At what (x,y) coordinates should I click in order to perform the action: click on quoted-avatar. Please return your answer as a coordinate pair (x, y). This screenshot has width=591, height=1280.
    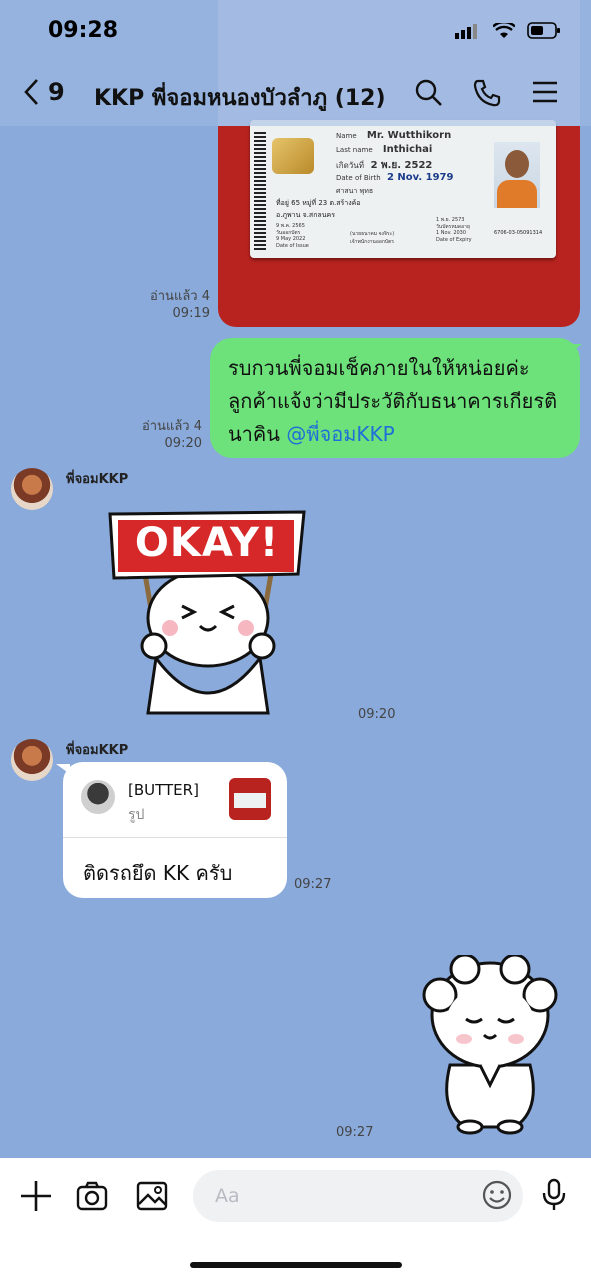
    Looking at the image, I should click on (98, 797).